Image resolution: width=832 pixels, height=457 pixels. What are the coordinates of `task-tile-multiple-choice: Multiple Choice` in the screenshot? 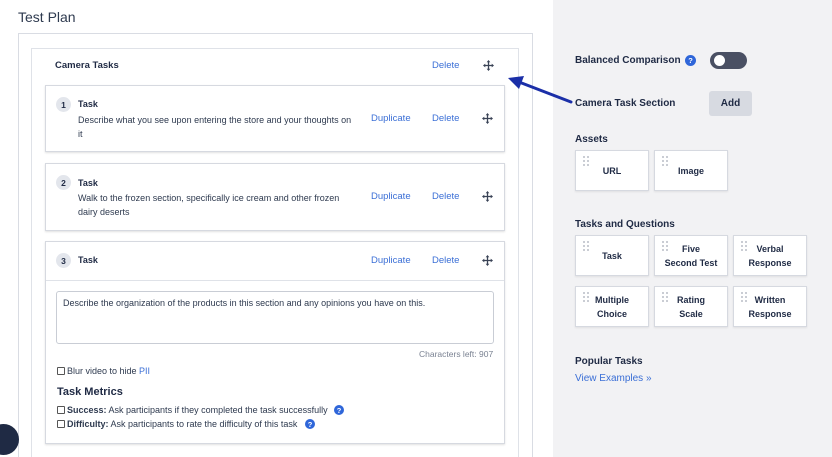 It's located at (612, 306).